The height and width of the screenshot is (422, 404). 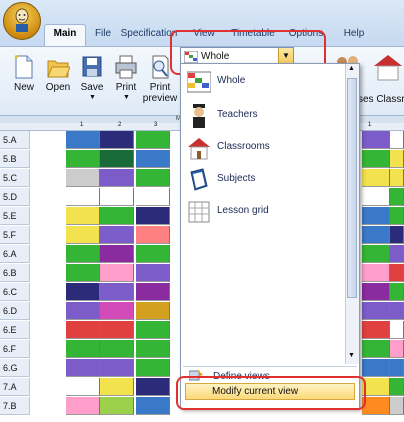 What do you see at coordinates (15, 292) in the screenshot?
I see `row-label: 6.C` at bounding box center [15, 292].